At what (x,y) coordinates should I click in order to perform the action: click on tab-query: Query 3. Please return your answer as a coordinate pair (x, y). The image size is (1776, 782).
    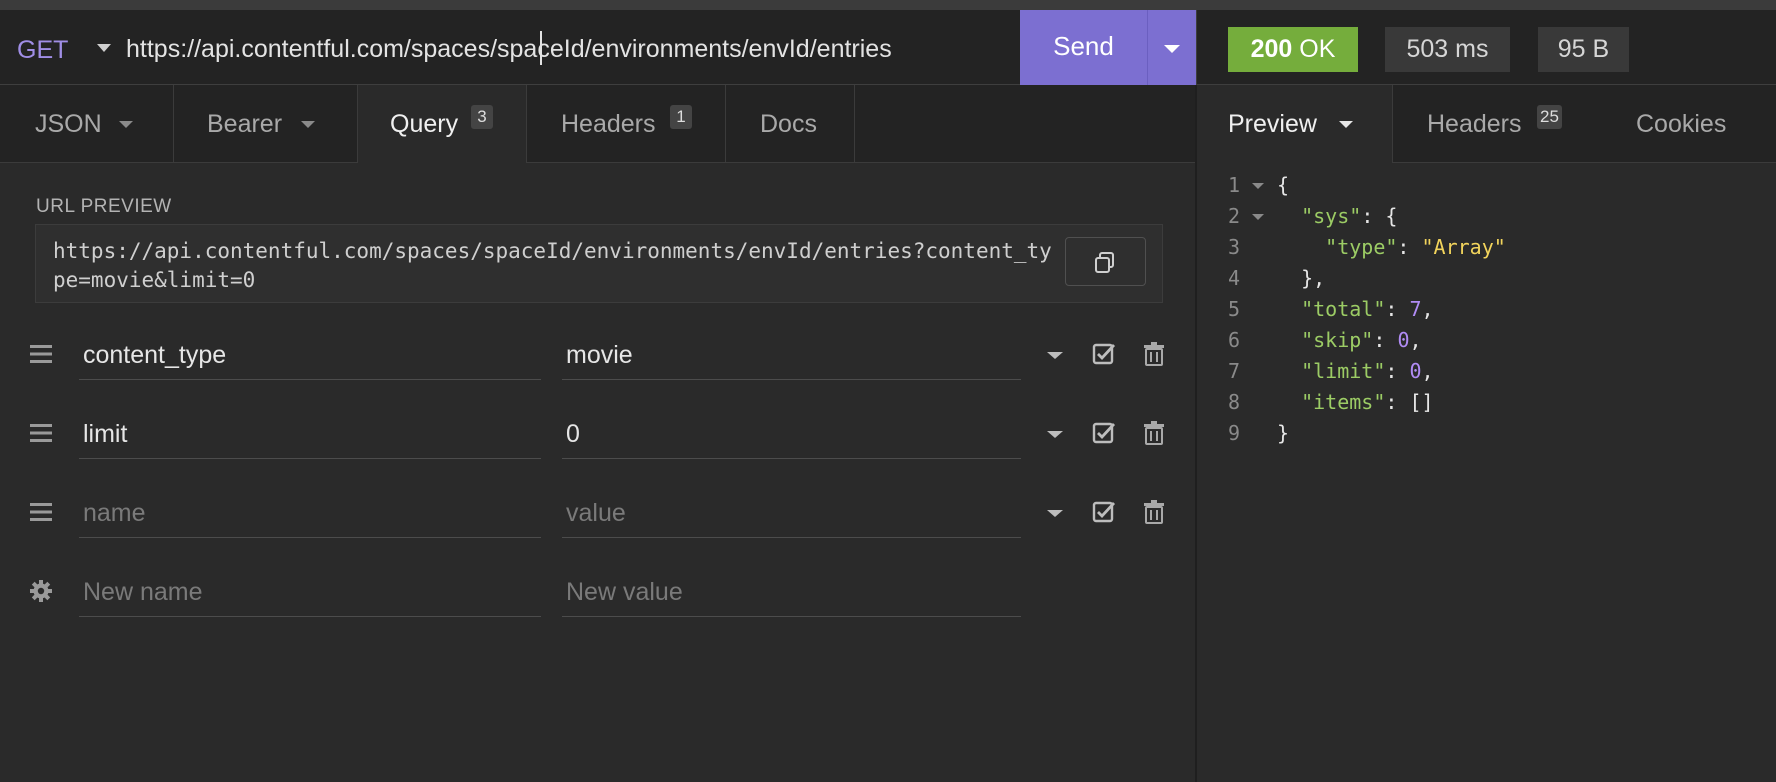
    Looking at the image, I should click on (442, 124).